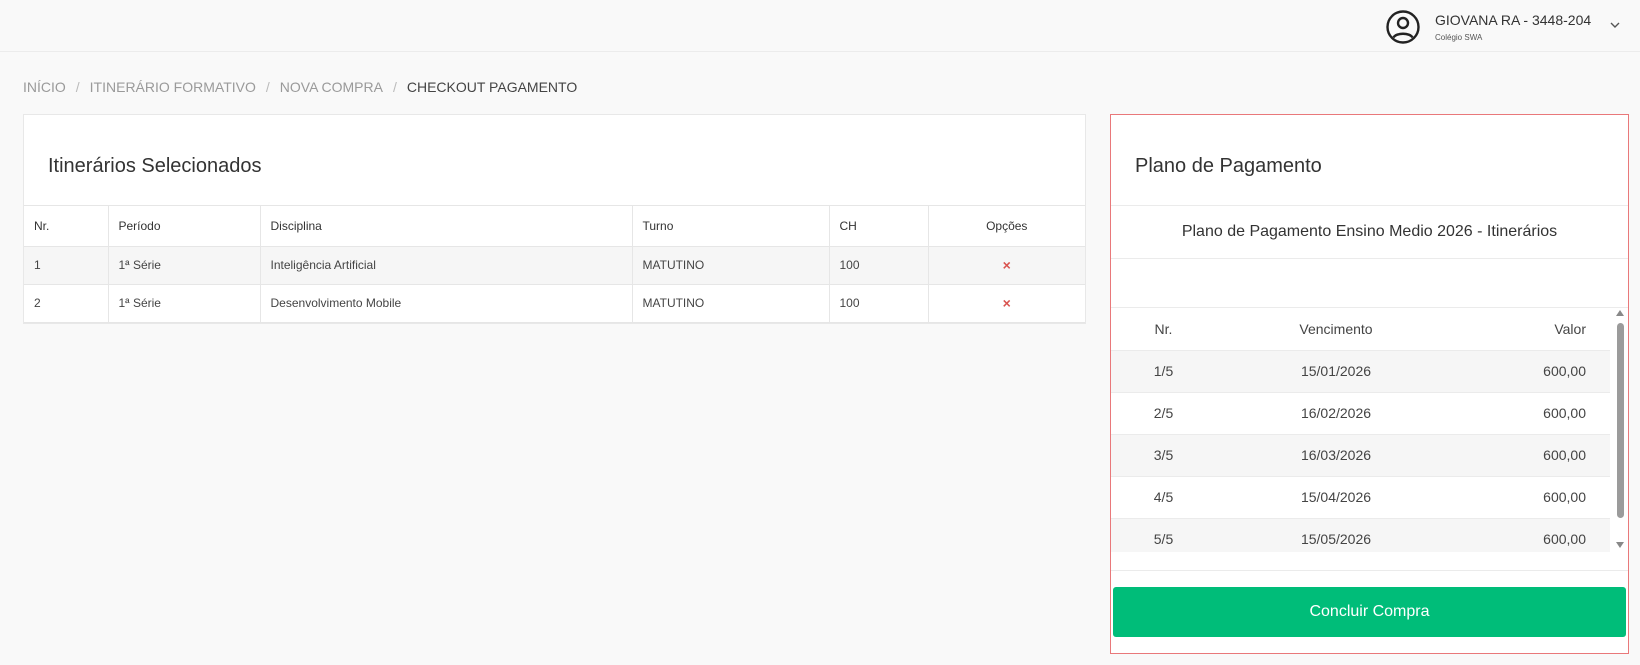 This screenshot has width=1640, height=665. What do you see at coordinates (1336, 371) in the screenshot?
I see `cell-vencimento: 15/01/2026` at bounding box center [1336, 371].